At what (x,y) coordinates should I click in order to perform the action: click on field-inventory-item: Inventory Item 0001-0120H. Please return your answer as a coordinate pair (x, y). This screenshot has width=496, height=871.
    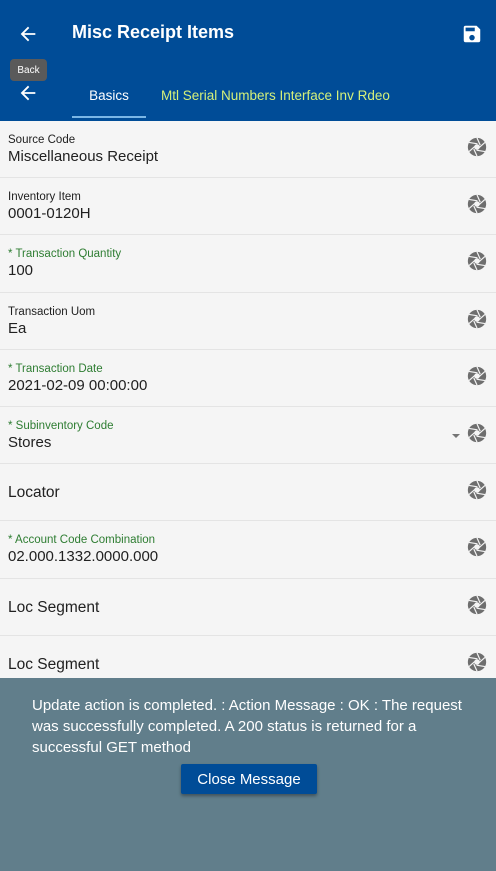
    Looking at the image, I should click on (248, 207).